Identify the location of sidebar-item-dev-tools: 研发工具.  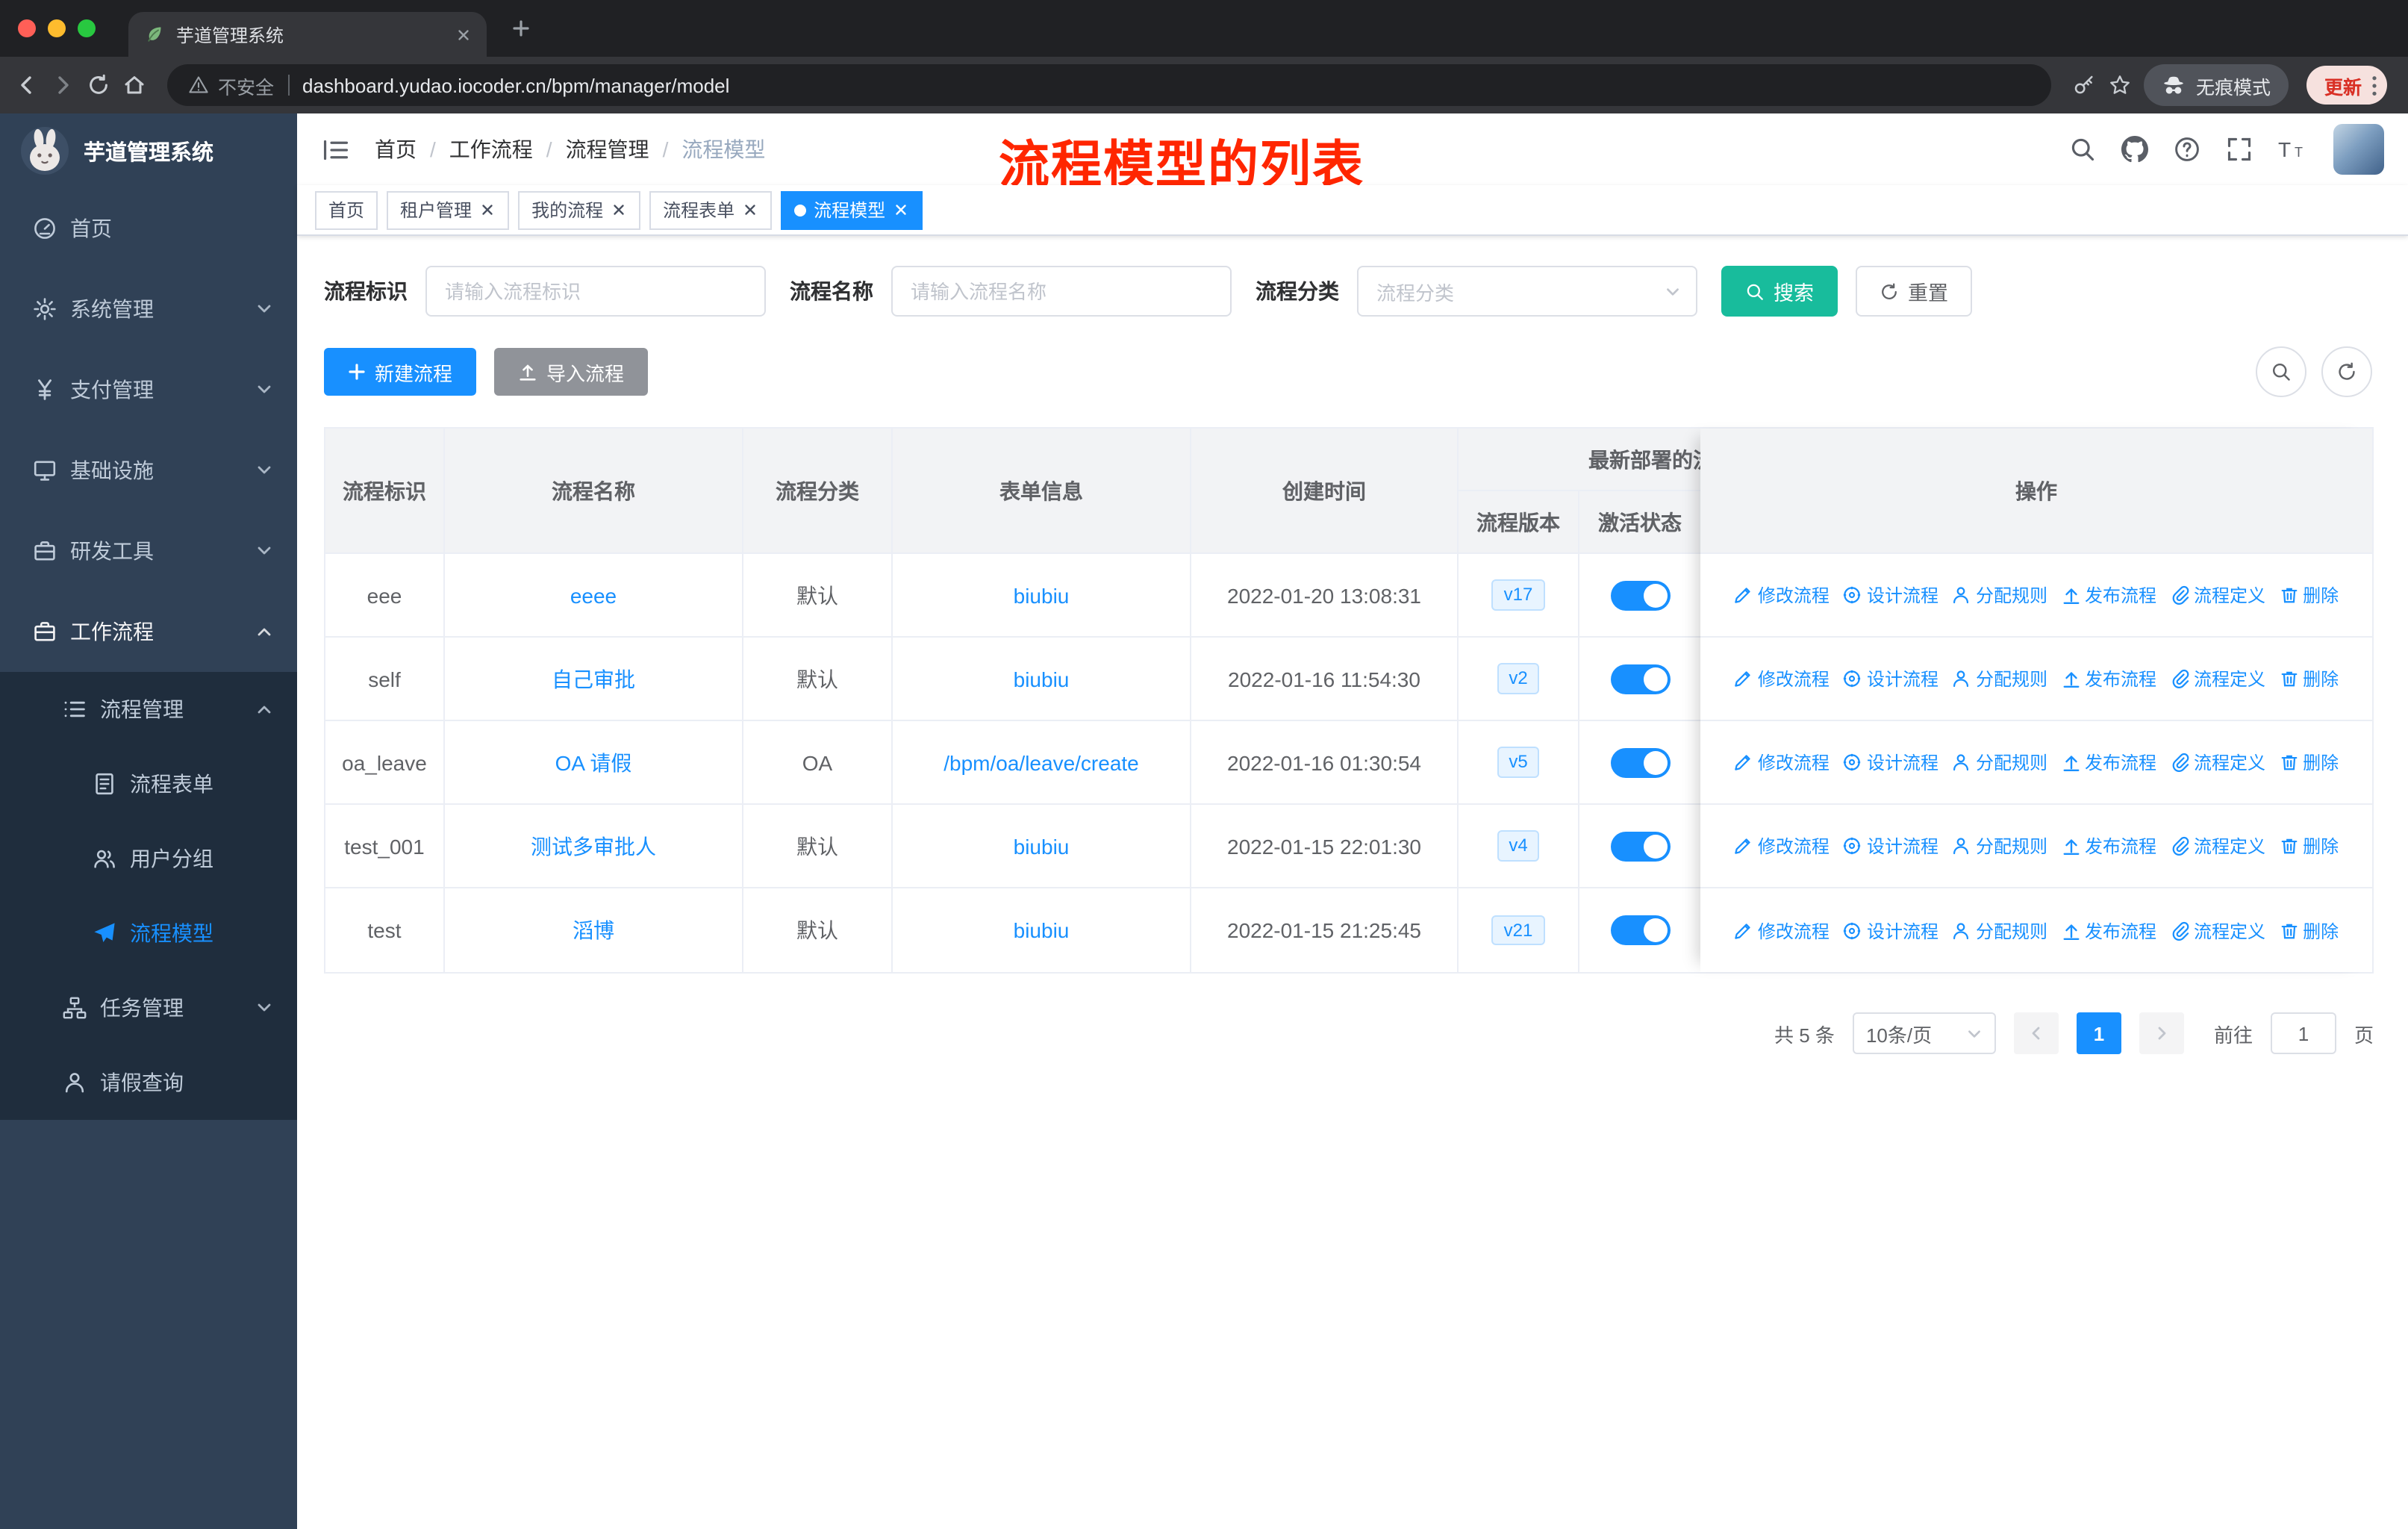
(148, 551).